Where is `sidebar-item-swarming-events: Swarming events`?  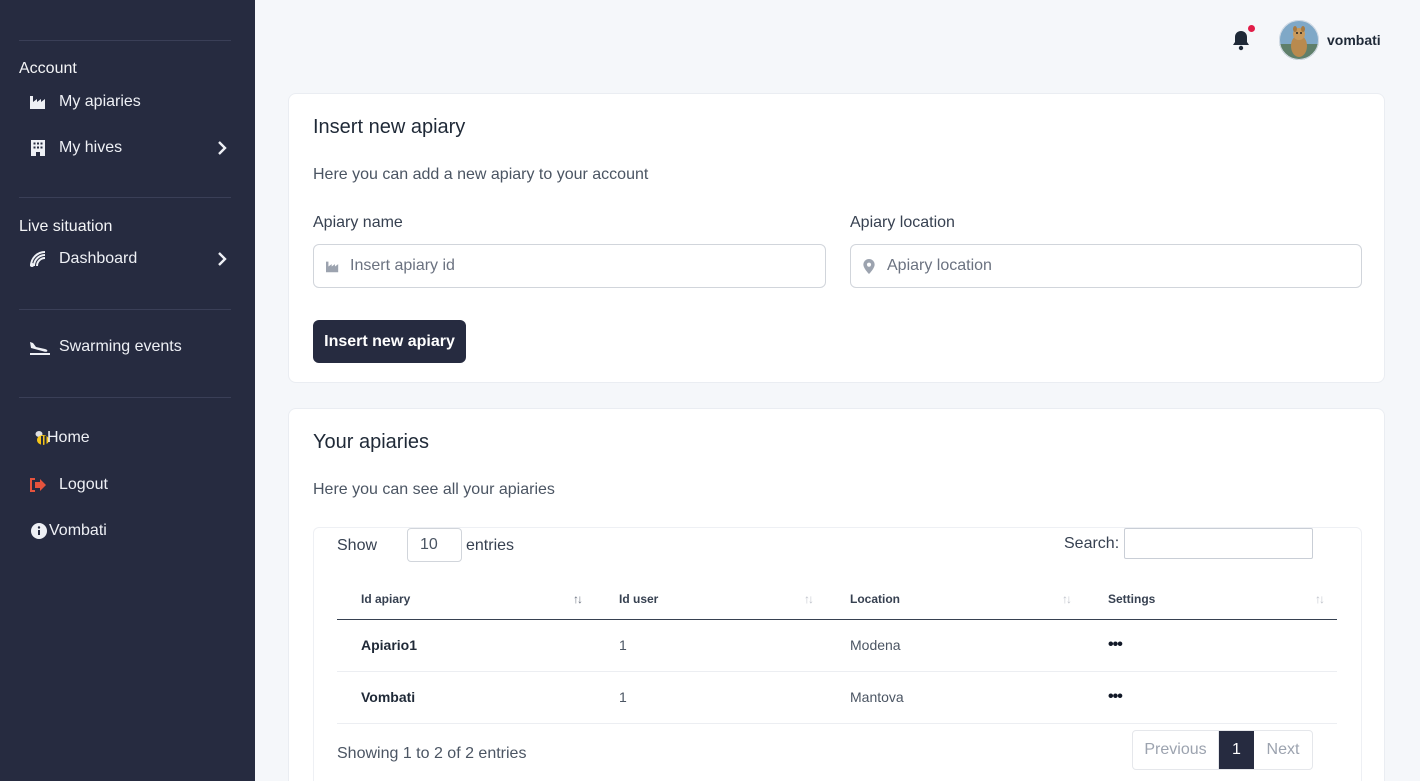 sidebar-item-swarming-events: Swarming events is located at coordinates (125, 347).